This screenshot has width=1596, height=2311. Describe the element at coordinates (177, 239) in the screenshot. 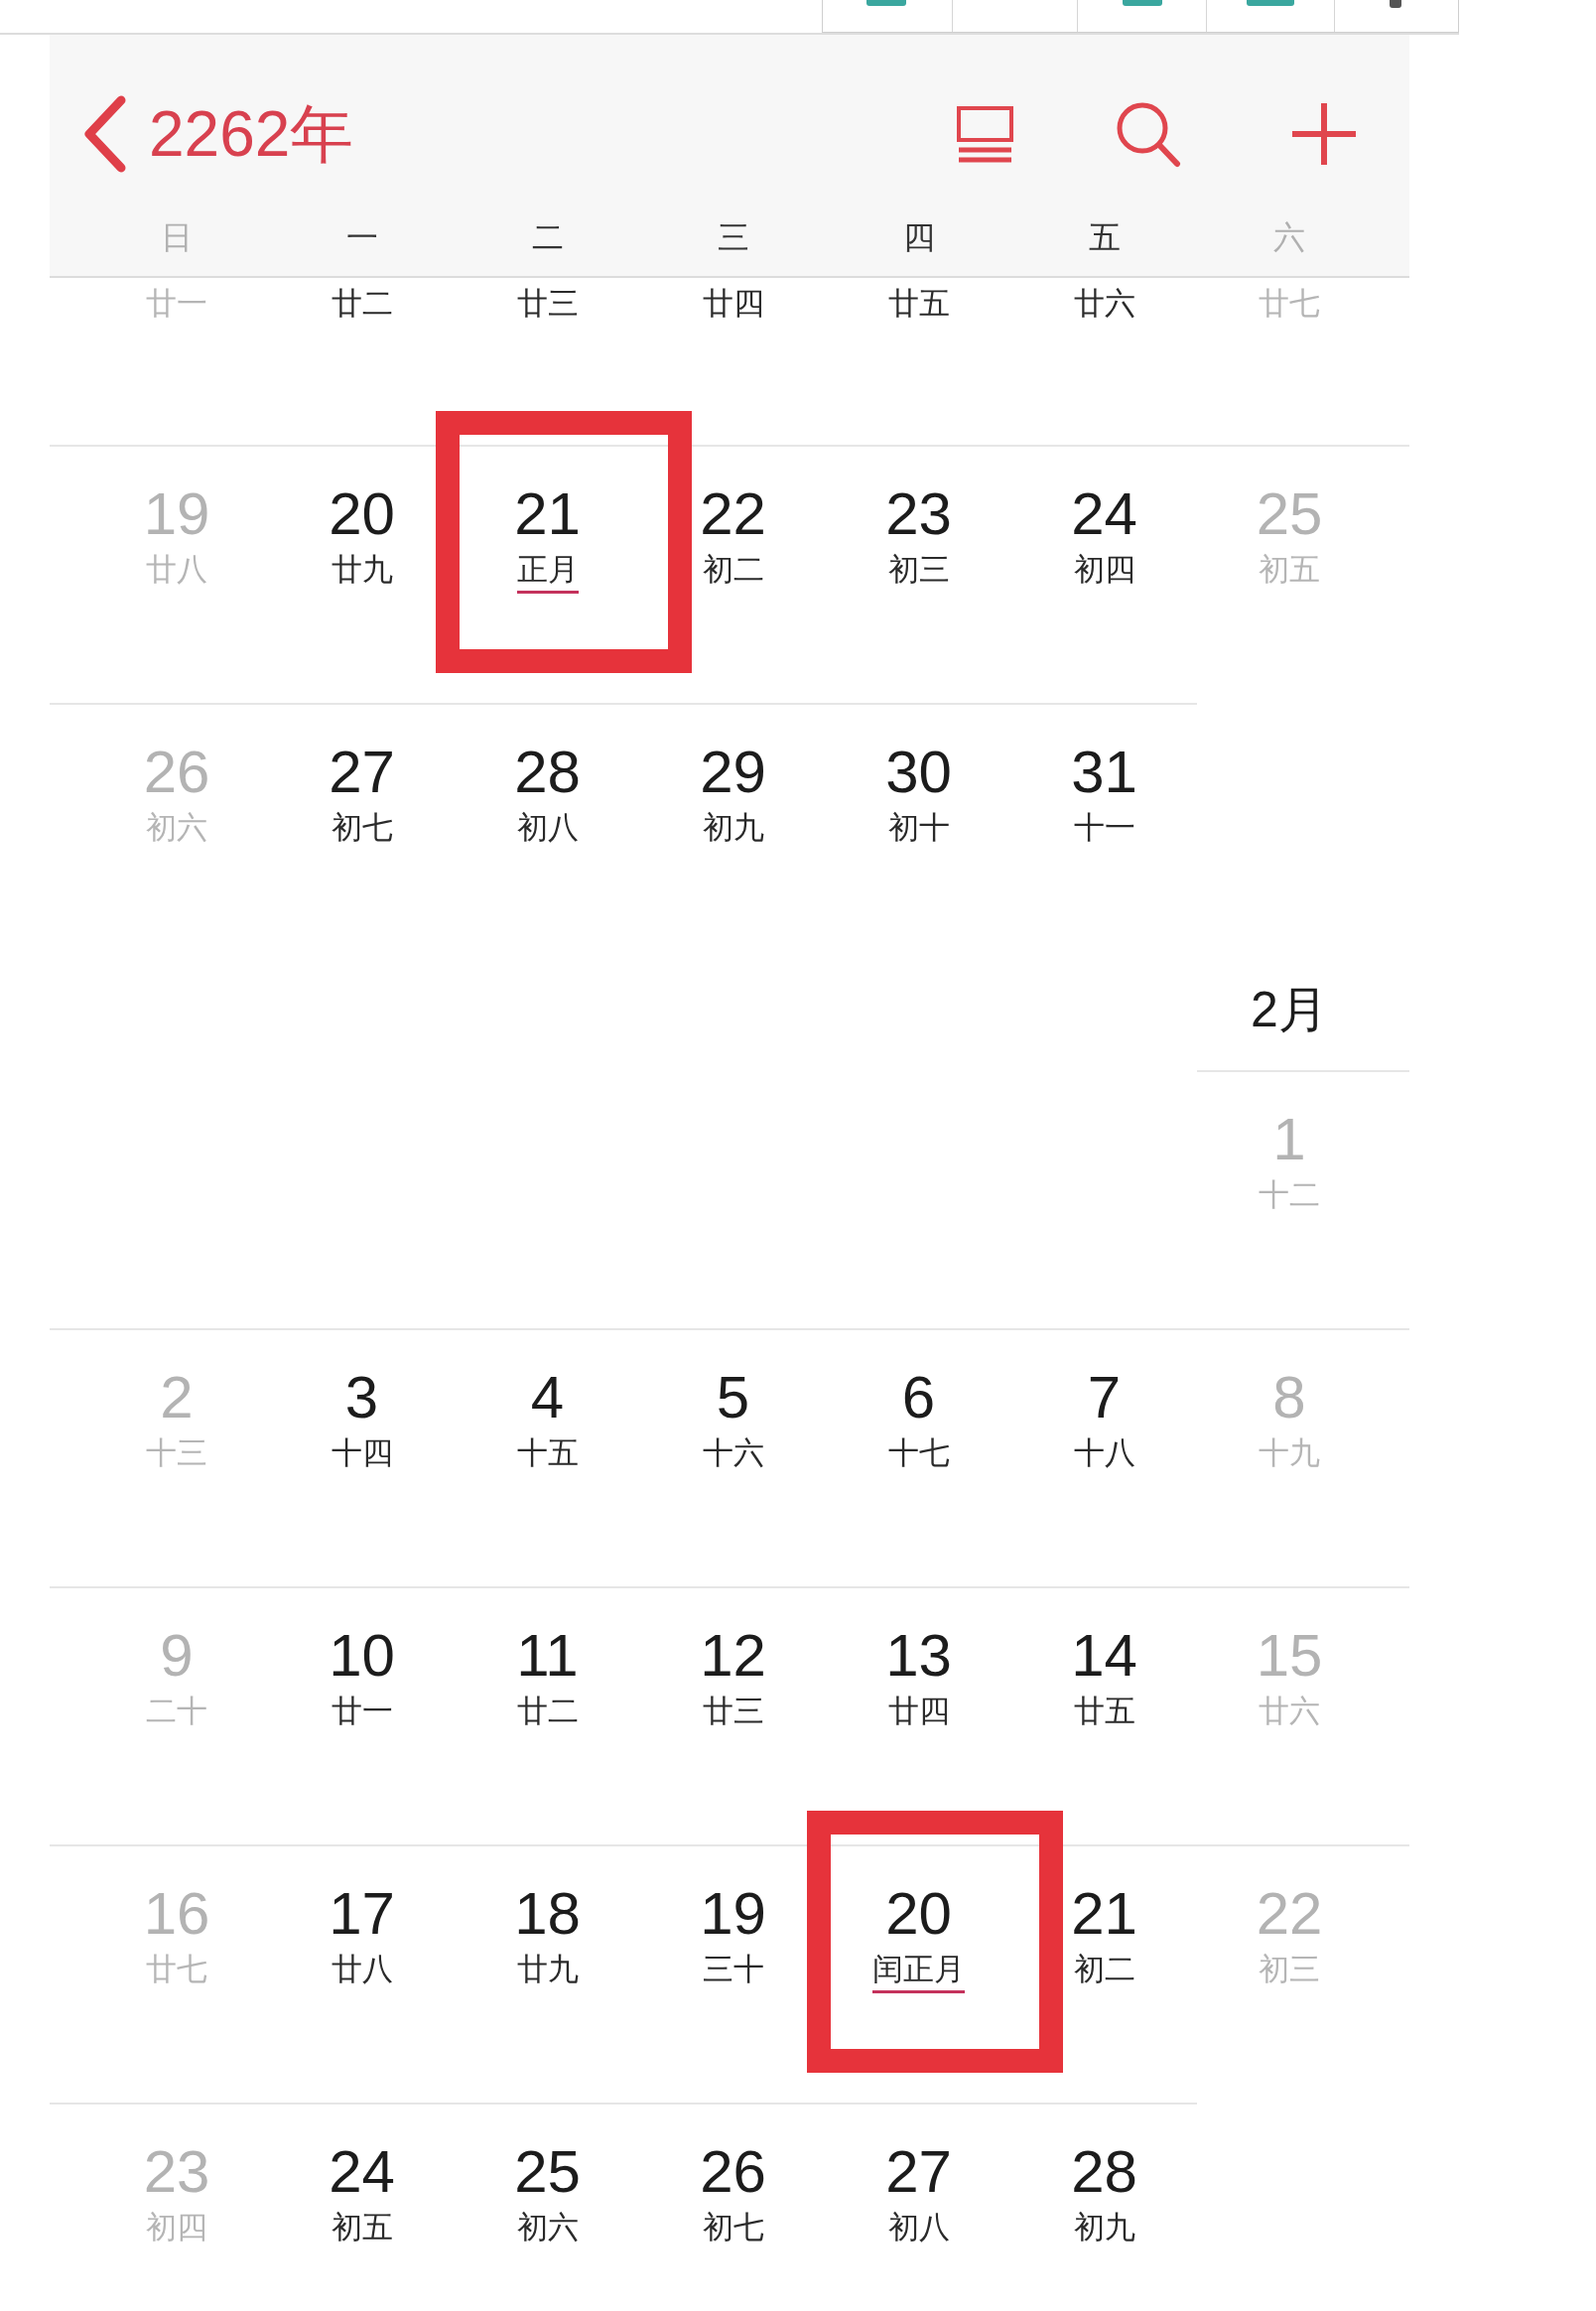

I see `weekday-label: 日` at that location.